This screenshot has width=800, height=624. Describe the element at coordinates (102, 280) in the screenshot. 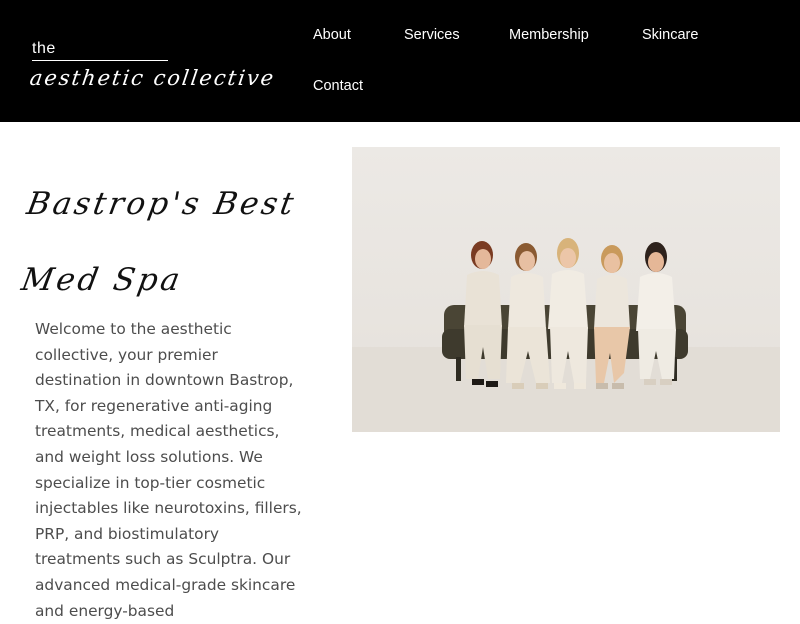

I see `hero-heading-line-2: Med Spa` at that location.